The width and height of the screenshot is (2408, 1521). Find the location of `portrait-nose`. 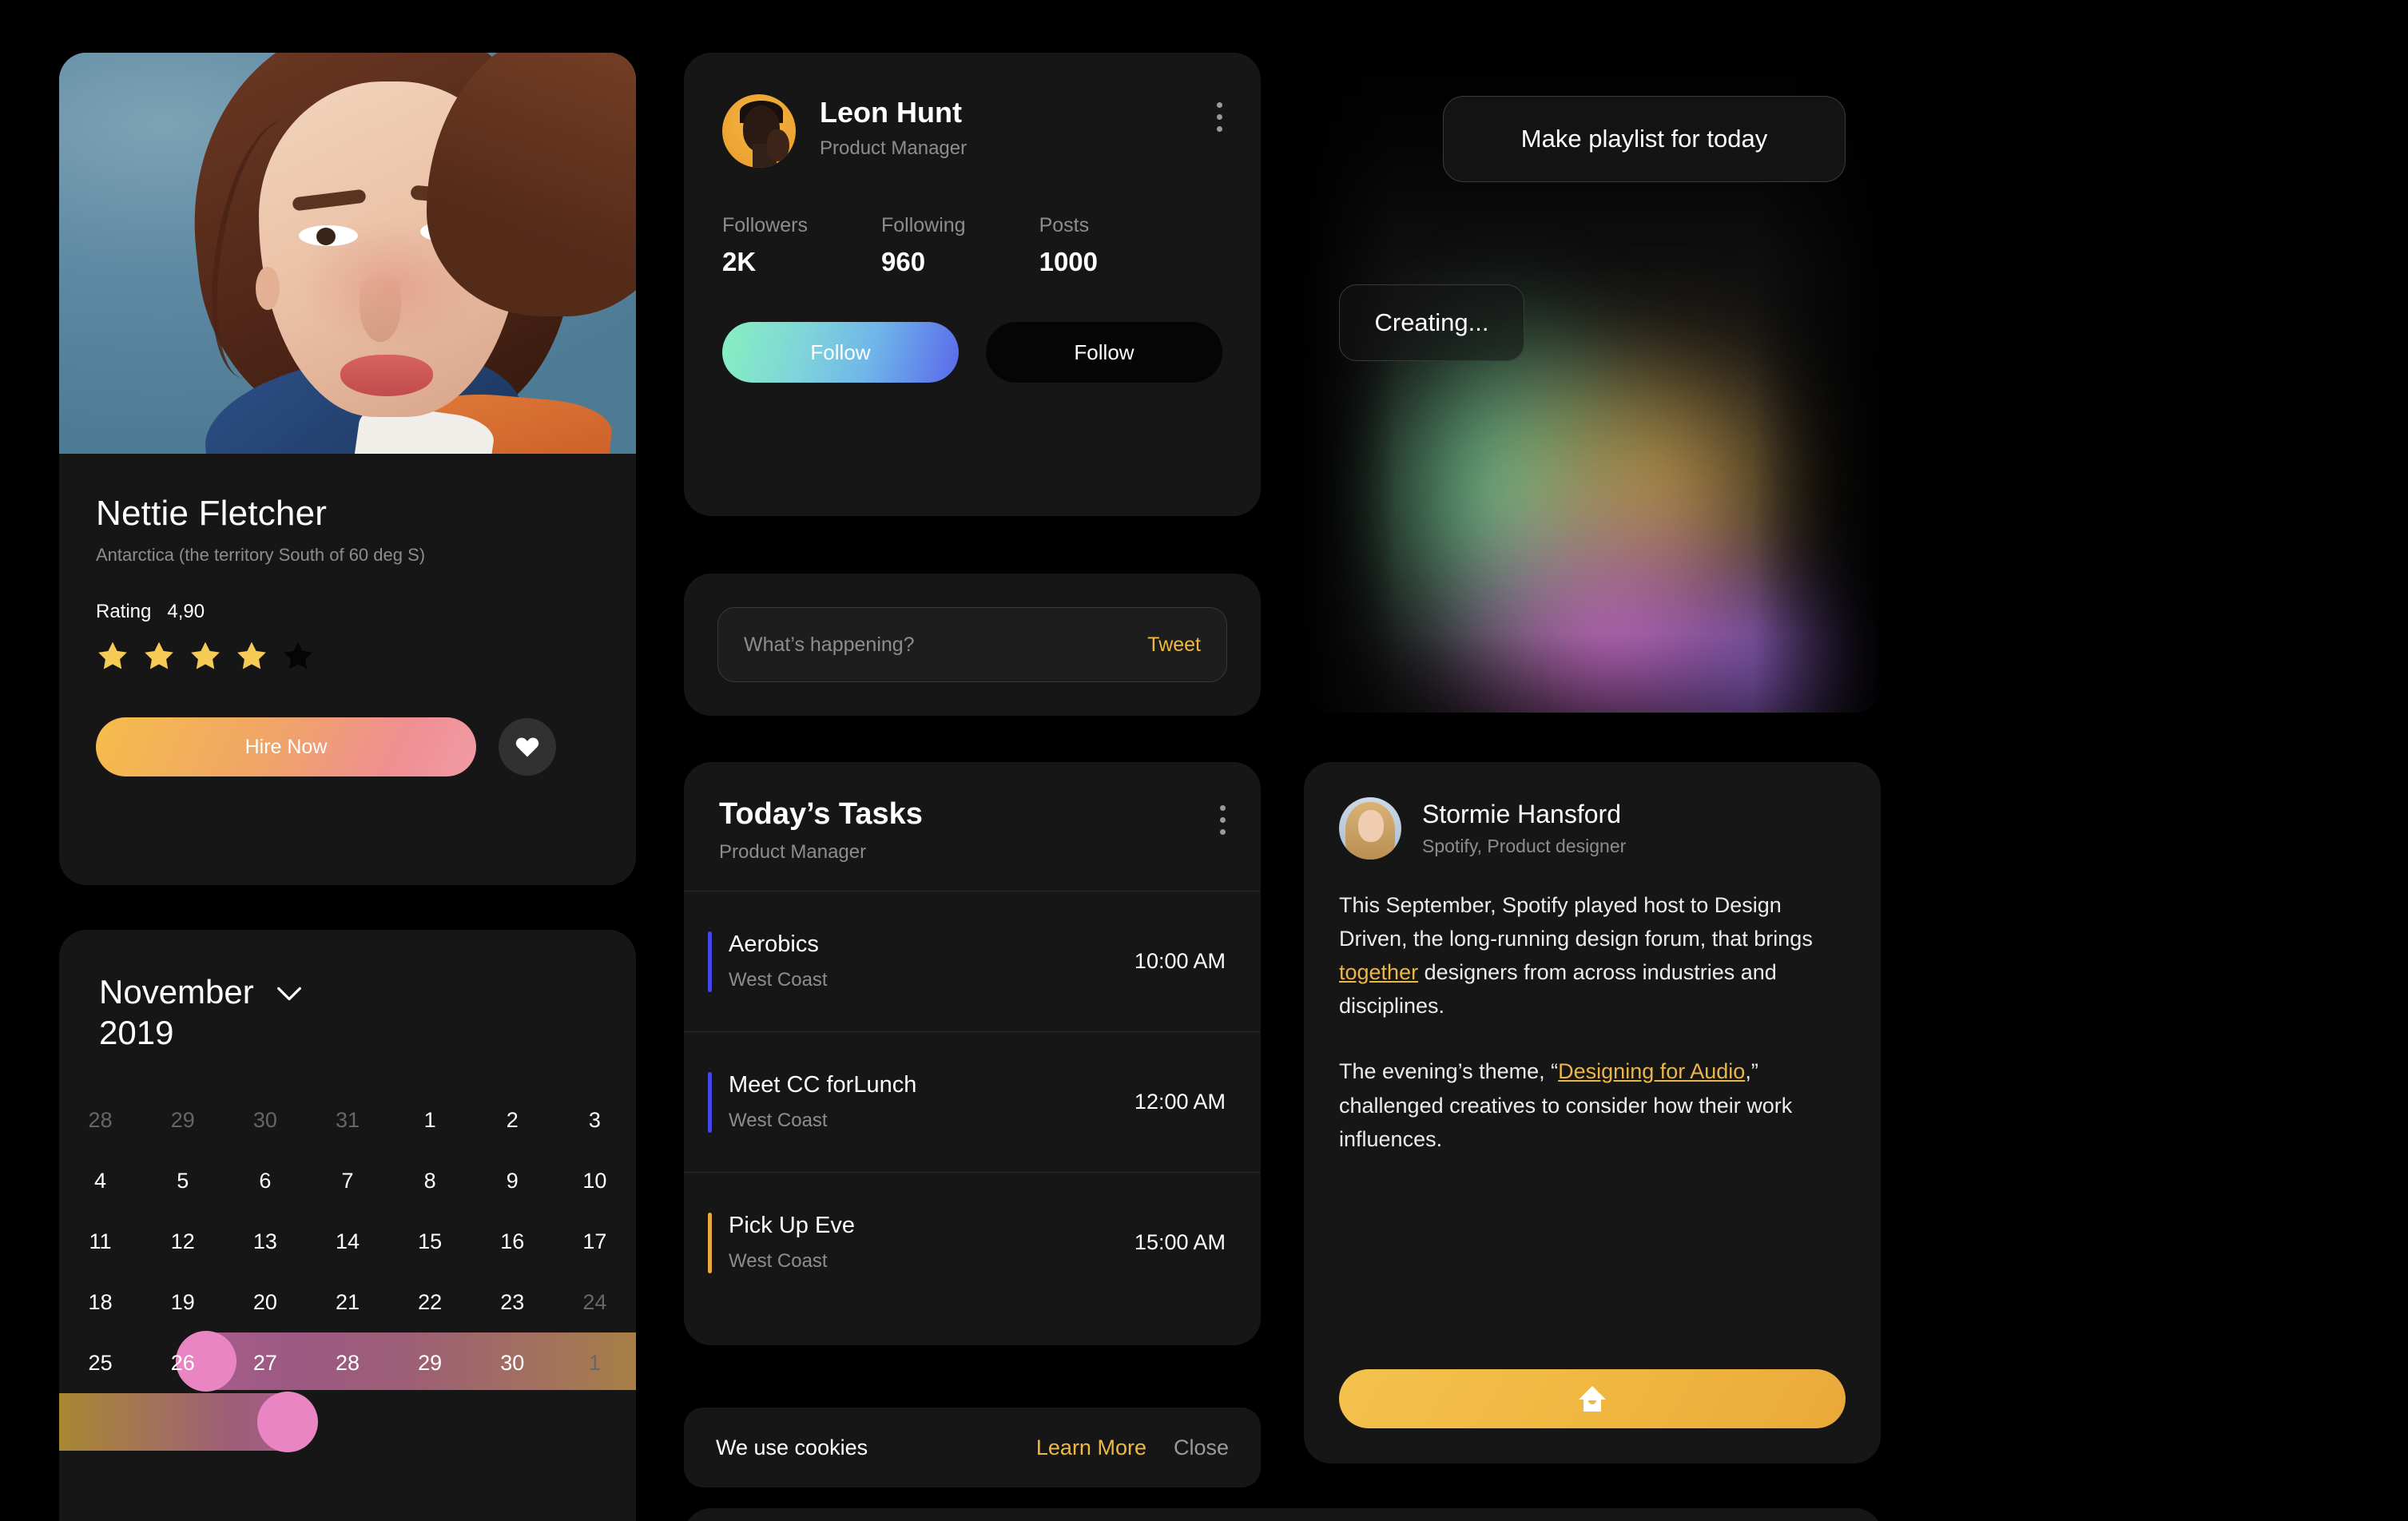

portrait-nose is located at coordinates (381, 306).